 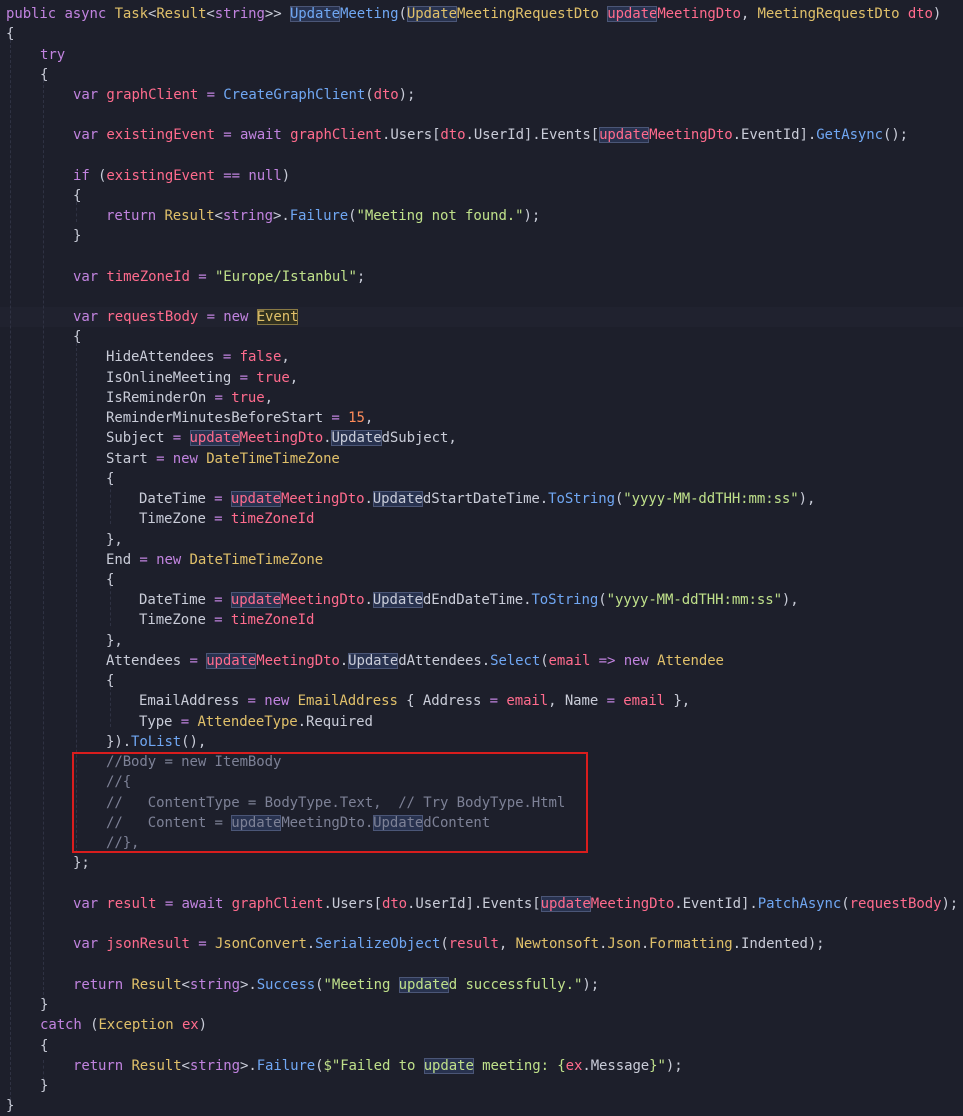 What do you see at coordinates (226, 519) in the screenshot?
I see `code-line-22: TimeZone = timeZoneId` at bounding box center [226, 519].